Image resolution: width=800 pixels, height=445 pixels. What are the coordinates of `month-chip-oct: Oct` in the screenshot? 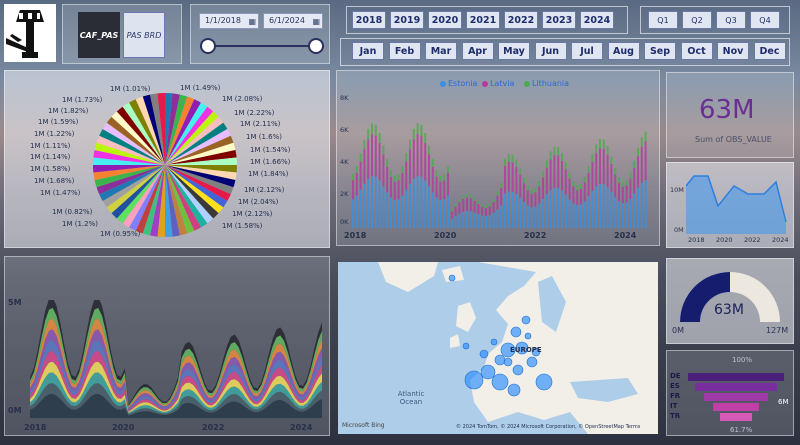 It's located at (696, 51).